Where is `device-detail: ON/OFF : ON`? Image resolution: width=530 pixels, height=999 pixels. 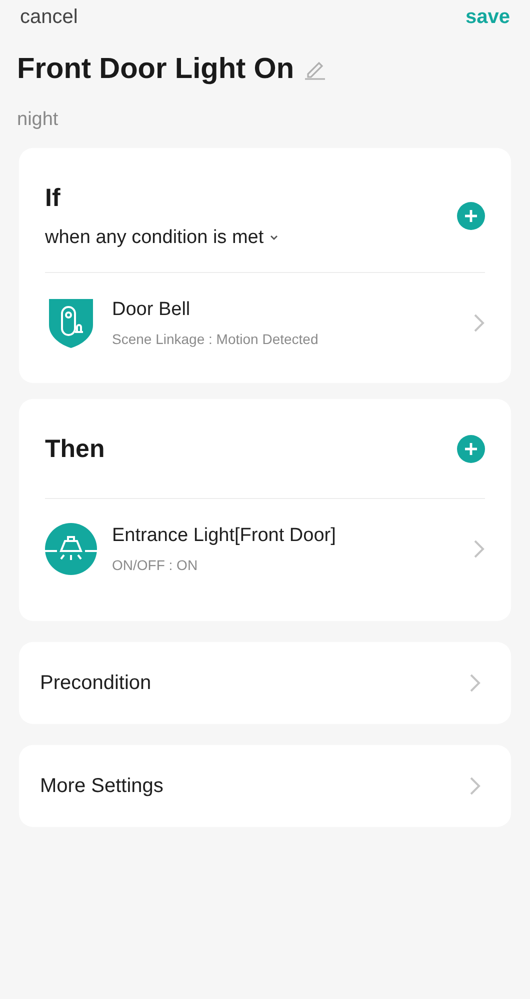
device-detail: ON/OFF : ON is located at coordinates (155, 565).